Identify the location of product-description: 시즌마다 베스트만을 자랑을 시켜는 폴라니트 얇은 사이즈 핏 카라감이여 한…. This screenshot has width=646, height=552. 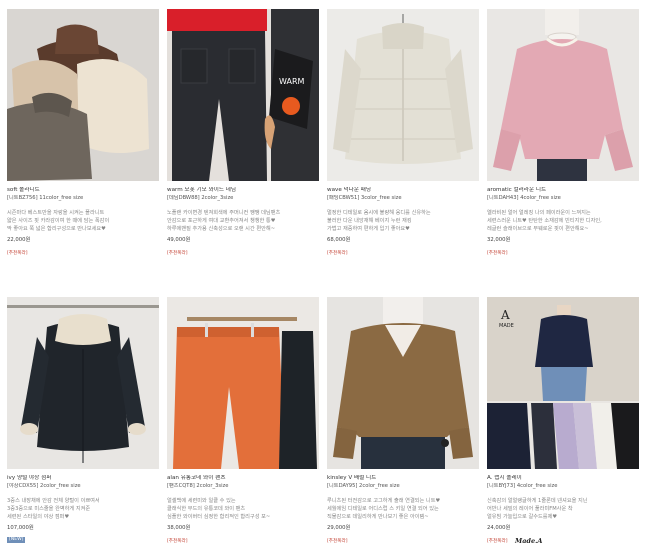
(58, 221).